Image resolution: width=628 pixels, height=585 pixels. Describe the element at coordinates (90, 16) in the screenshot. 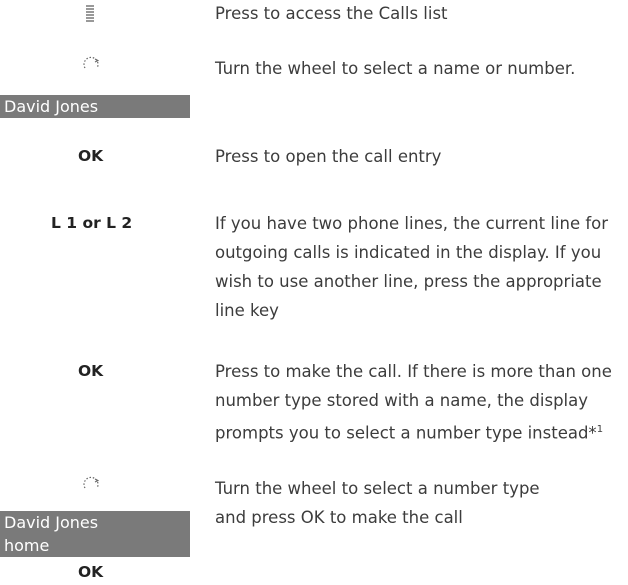

I see `calls-list-icon` at that location.